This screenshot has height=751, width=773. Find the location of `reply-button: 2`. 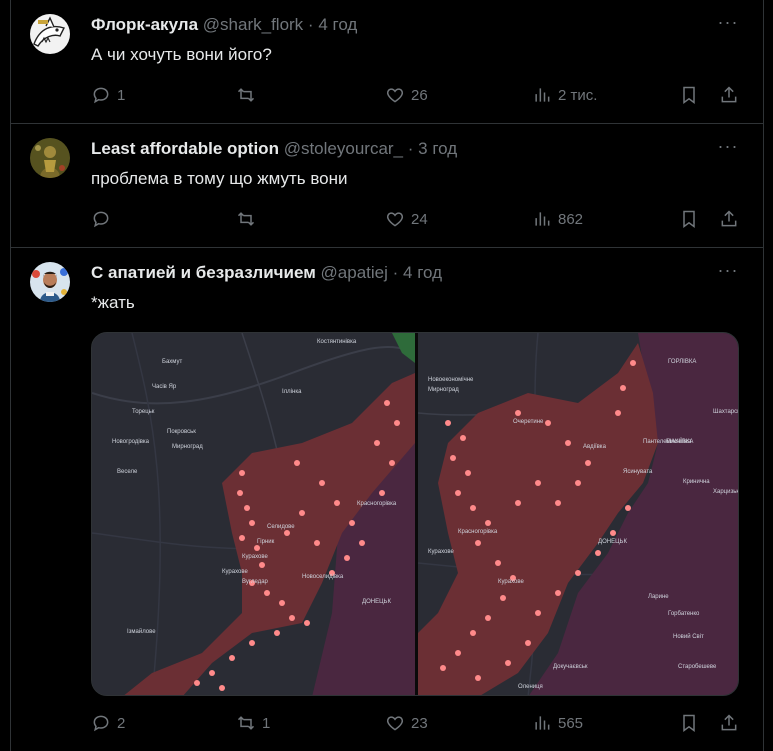

reply-button: 2 is located at coordinates (108, 723).